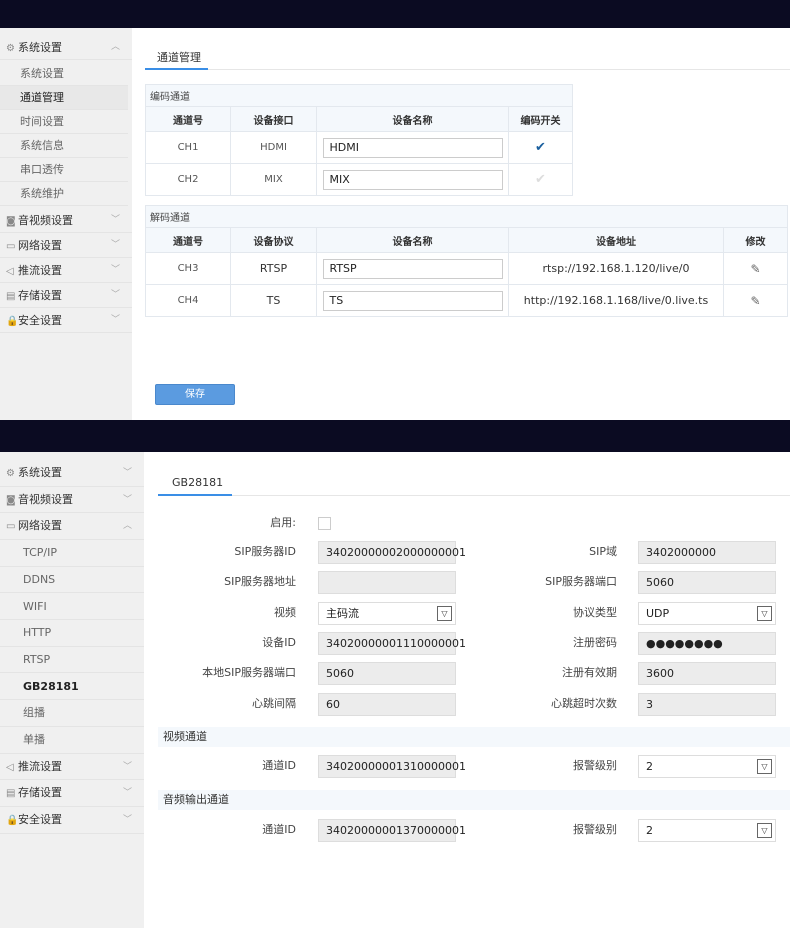 The image size is (790, 928). I want to click on sidebar-subitem: 系统设置, so click(64, 74).